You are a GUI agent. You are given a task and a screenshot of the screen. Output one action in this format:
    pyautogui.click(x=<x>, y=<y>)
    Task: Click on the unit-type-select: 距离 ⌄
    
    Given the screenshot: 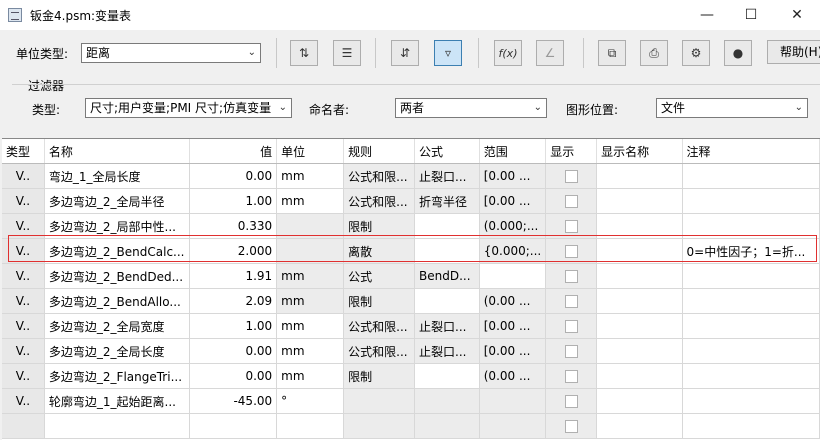 What is the action you would take?
    pyautogui.click(x=171, y=53)
    